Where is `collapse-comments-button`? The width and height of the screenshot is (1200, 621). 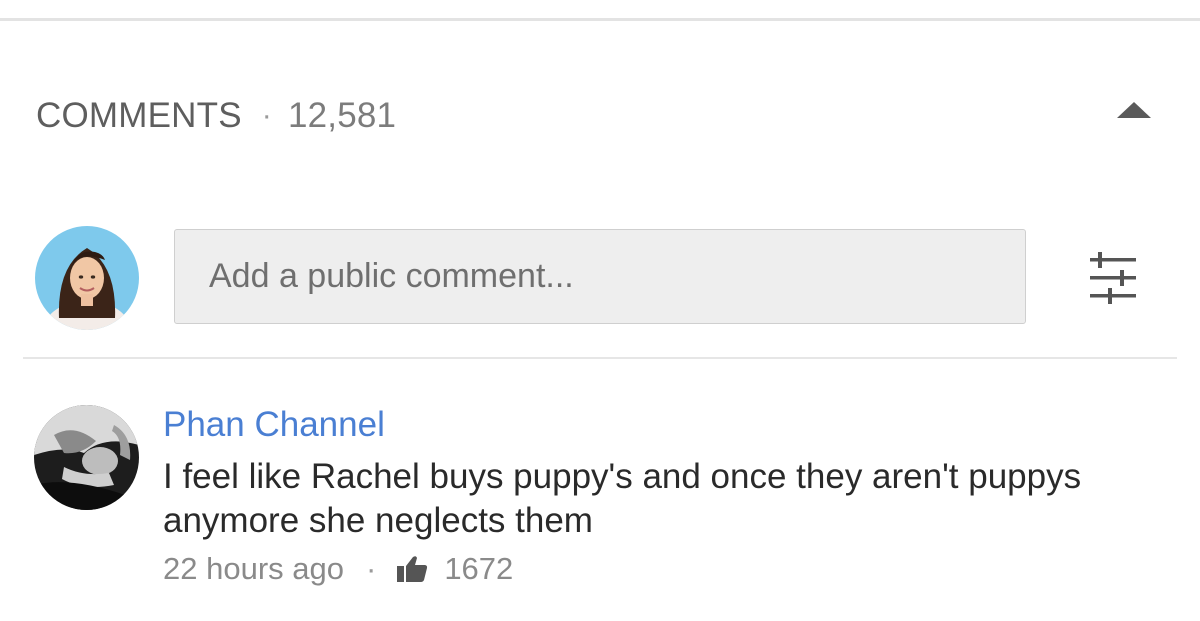 collapse-comments-button is located at coordinates (1134, 110).